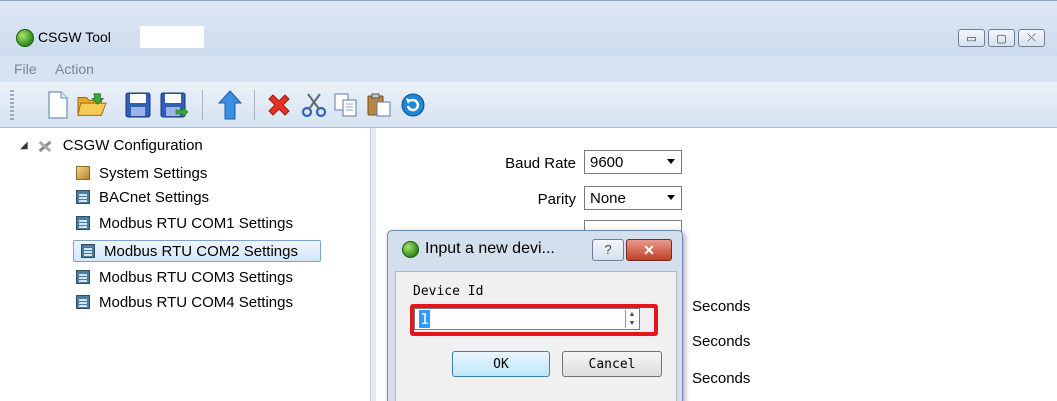  I want to click on save-icon, so click(138, 105).